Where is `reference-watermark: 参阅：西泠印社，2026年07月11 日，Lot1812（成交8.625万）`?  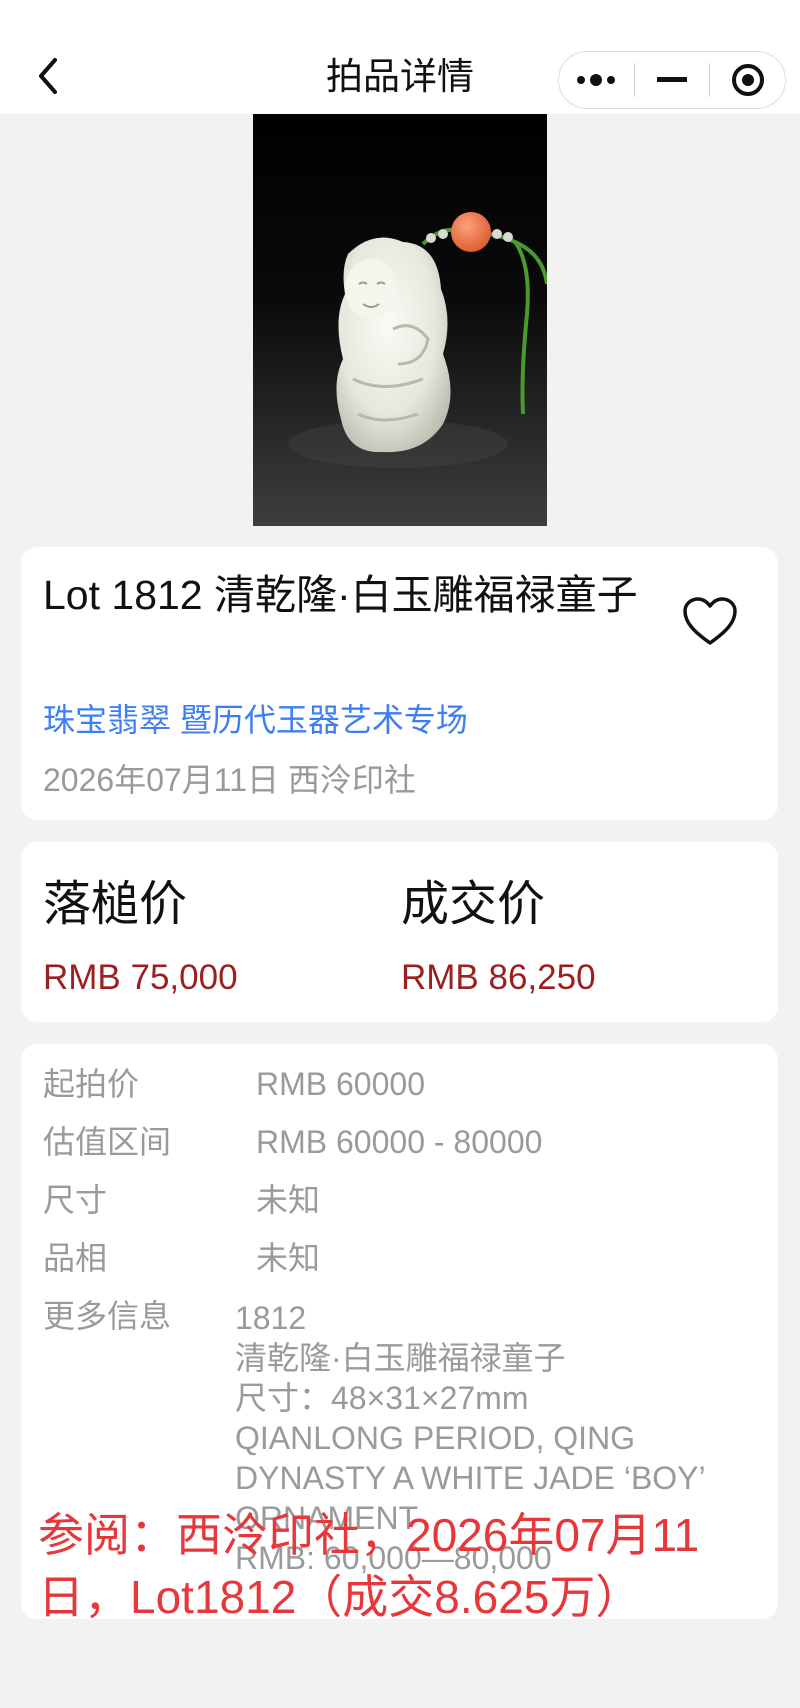
reference-watermark: 参阅：西泠印社，2026年07月11 日，Lot1812（成交8.625万） is located at coordinates (408, 1566).